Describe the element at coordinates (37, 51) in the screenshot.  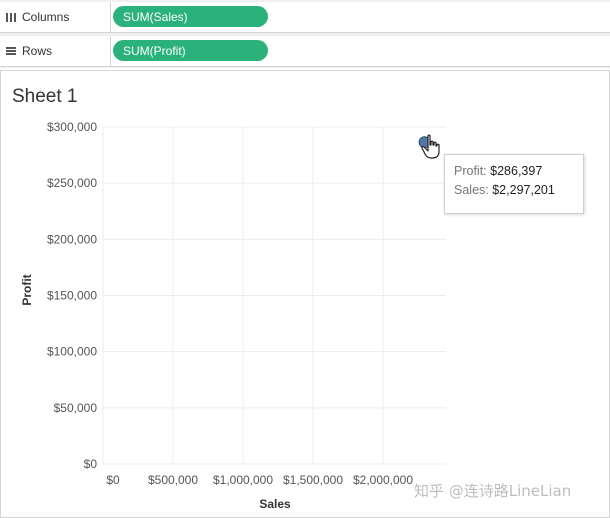
I see `rows-label-text: Rows` at that location.